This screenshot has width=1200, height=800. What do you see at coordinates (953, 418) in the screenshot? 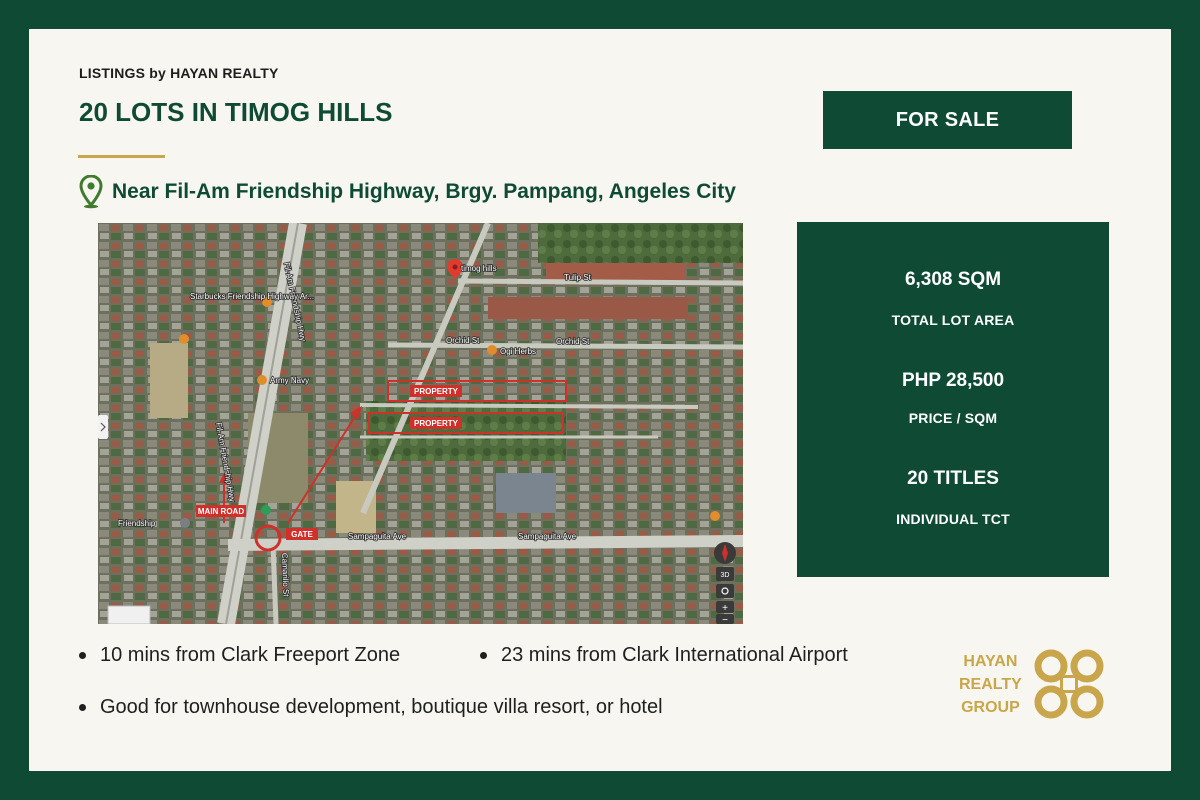
I see `price-label: PRICE / SQM` at bounding box center [953, 418].